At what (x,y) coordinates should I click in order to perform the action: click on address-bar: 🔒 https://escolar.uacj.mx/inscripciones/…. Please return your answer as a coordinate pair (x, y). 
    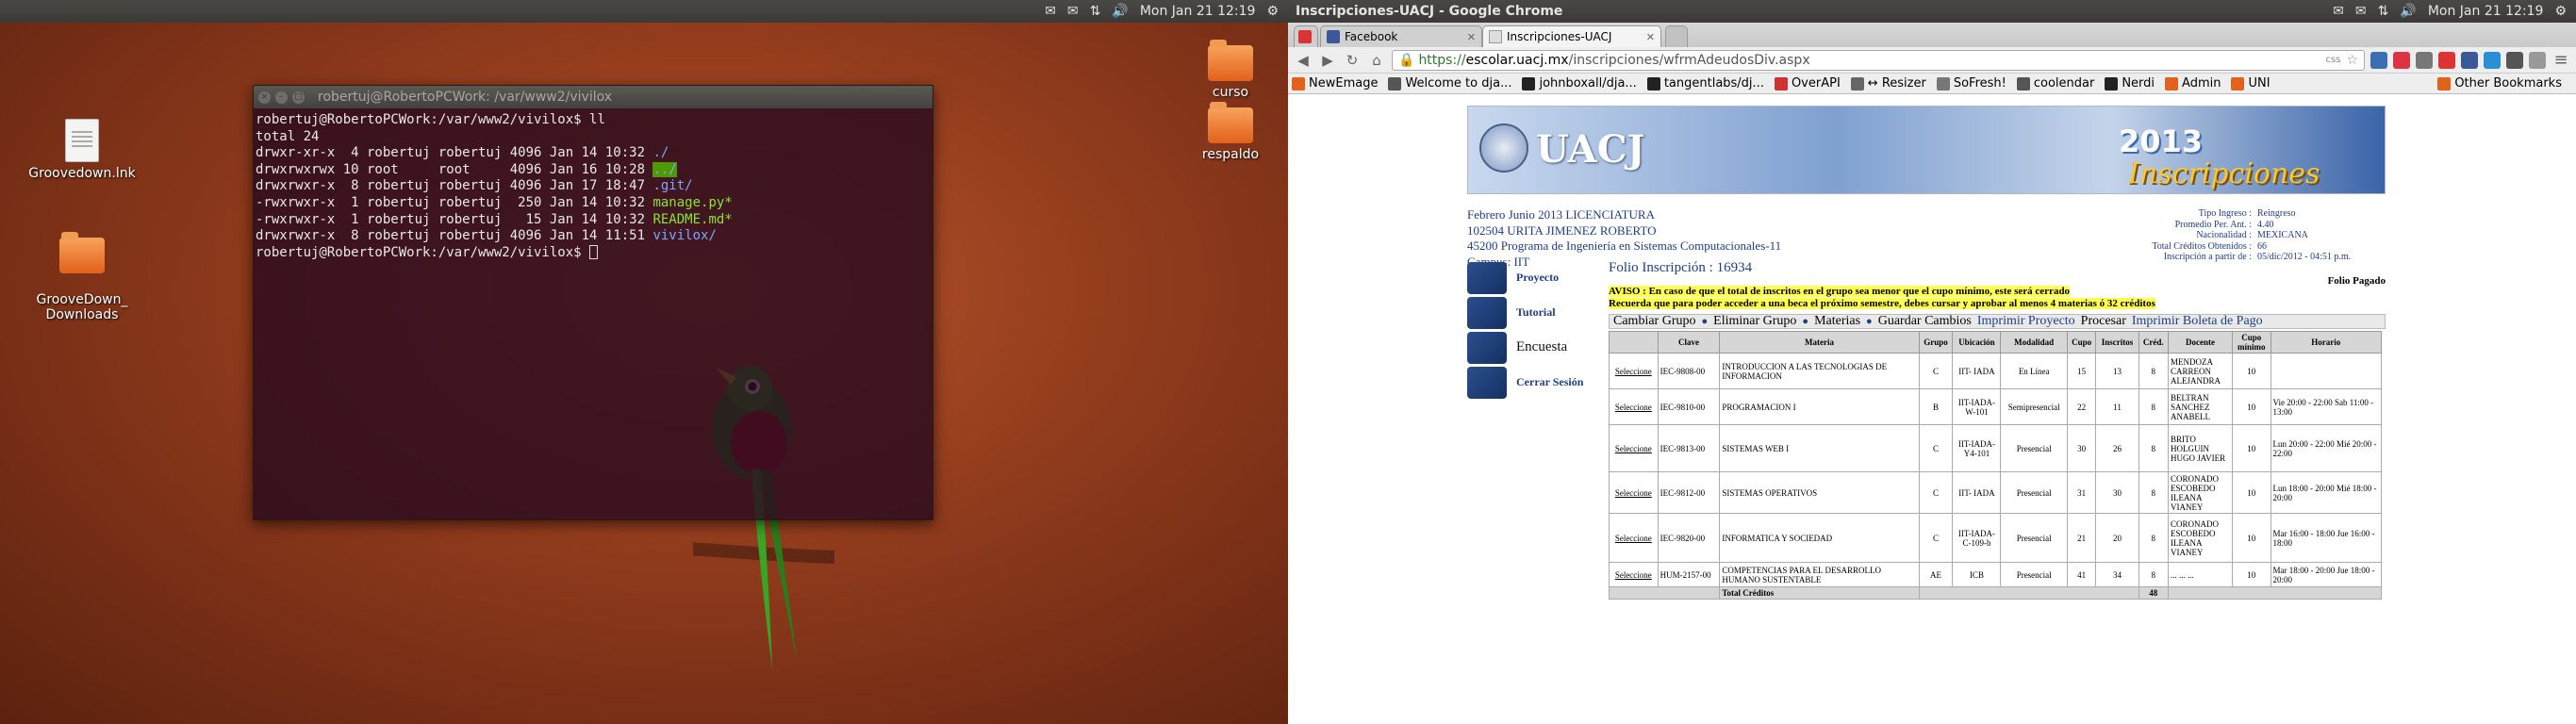
    Looking at the image, I should click on (1878, 60).